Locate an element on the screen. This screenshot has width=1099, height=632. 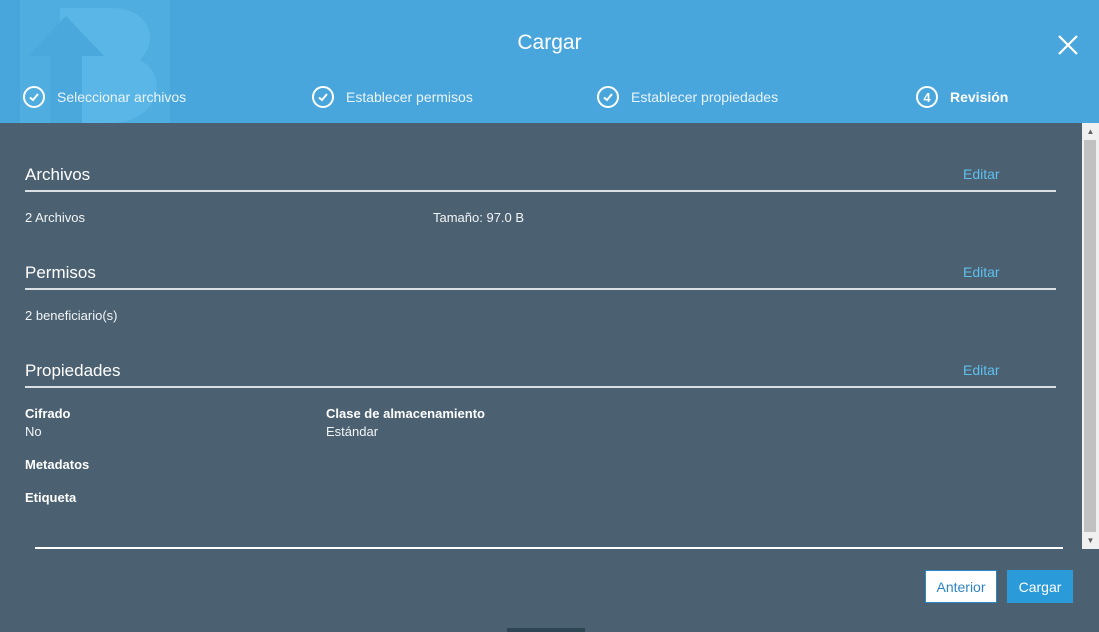
vertical-scrollbar: ▲ ▼ is located at coordinates (1090, 336).